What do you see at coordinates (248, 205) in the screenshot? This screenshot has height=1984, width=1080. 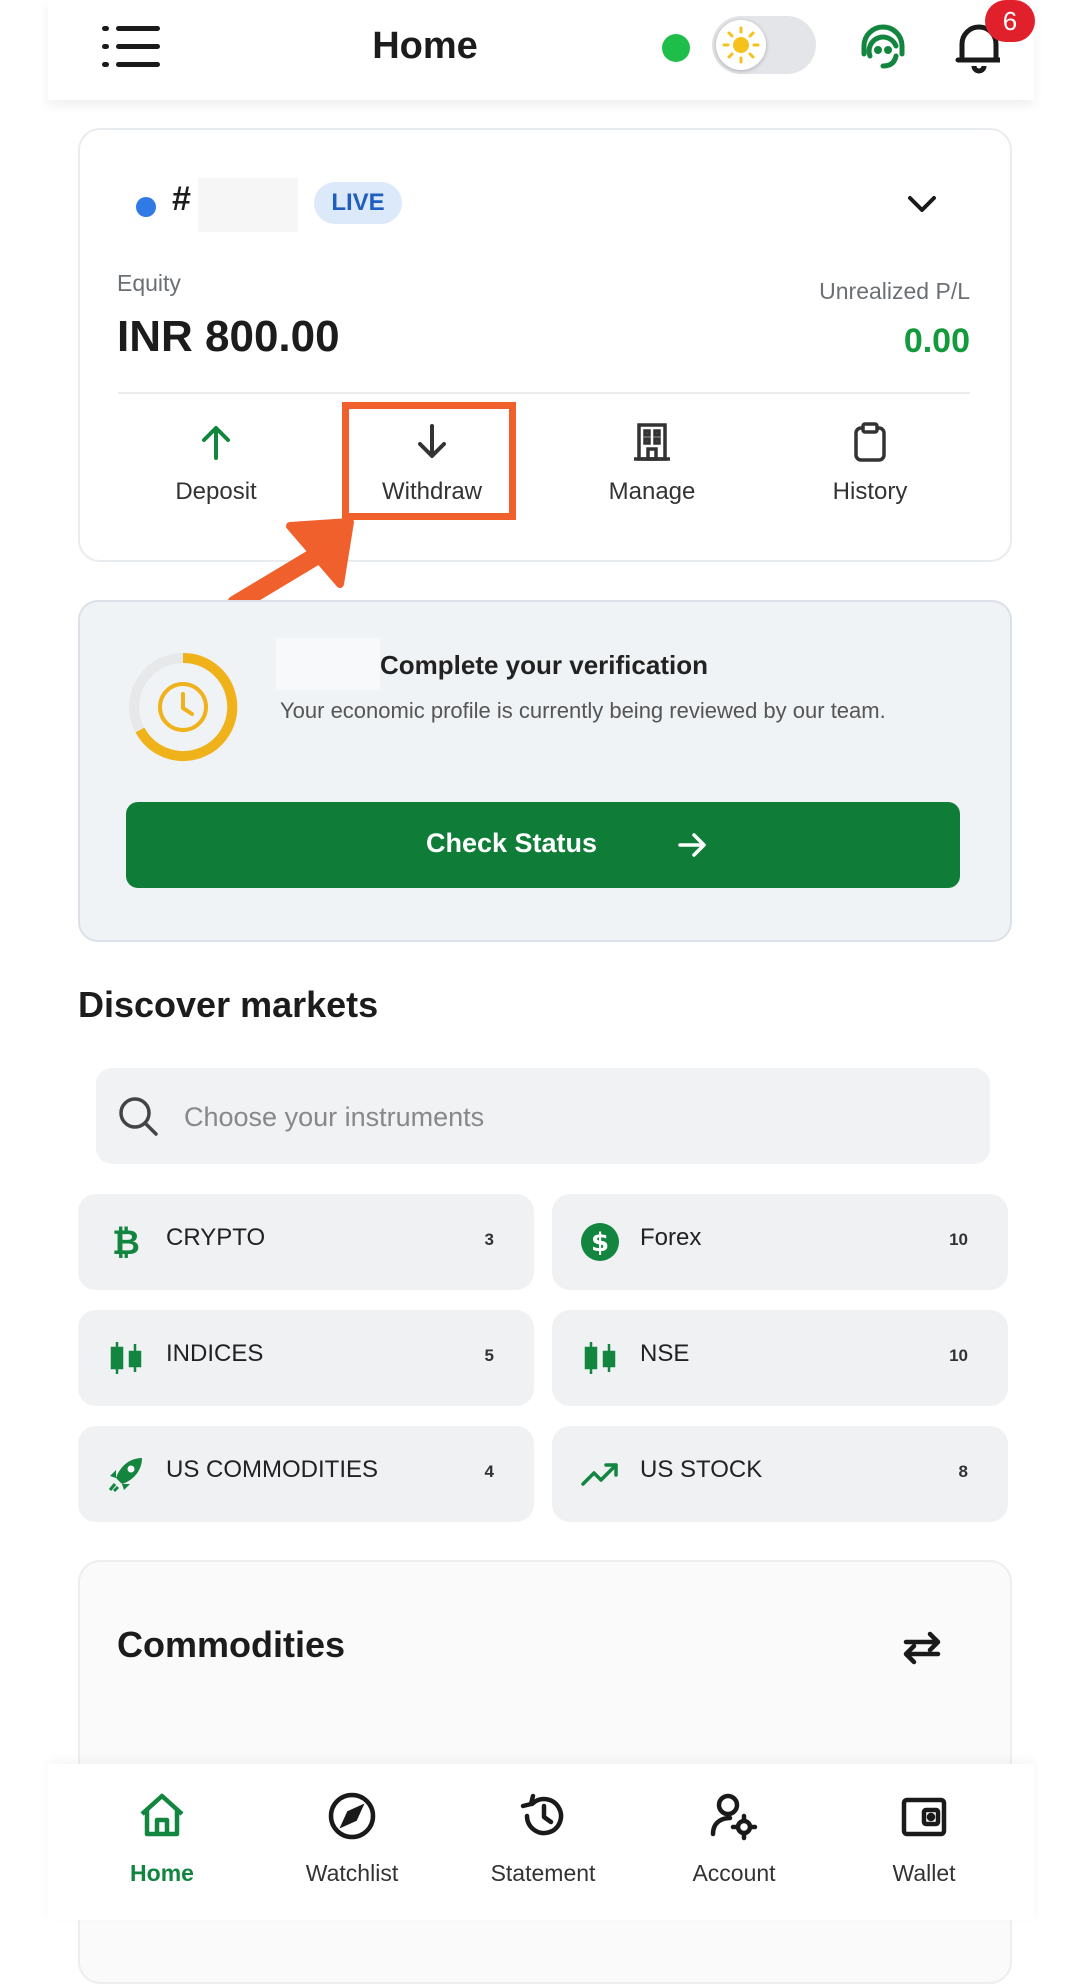 I see `account-number-redacted` at bounding box center [248, 205].